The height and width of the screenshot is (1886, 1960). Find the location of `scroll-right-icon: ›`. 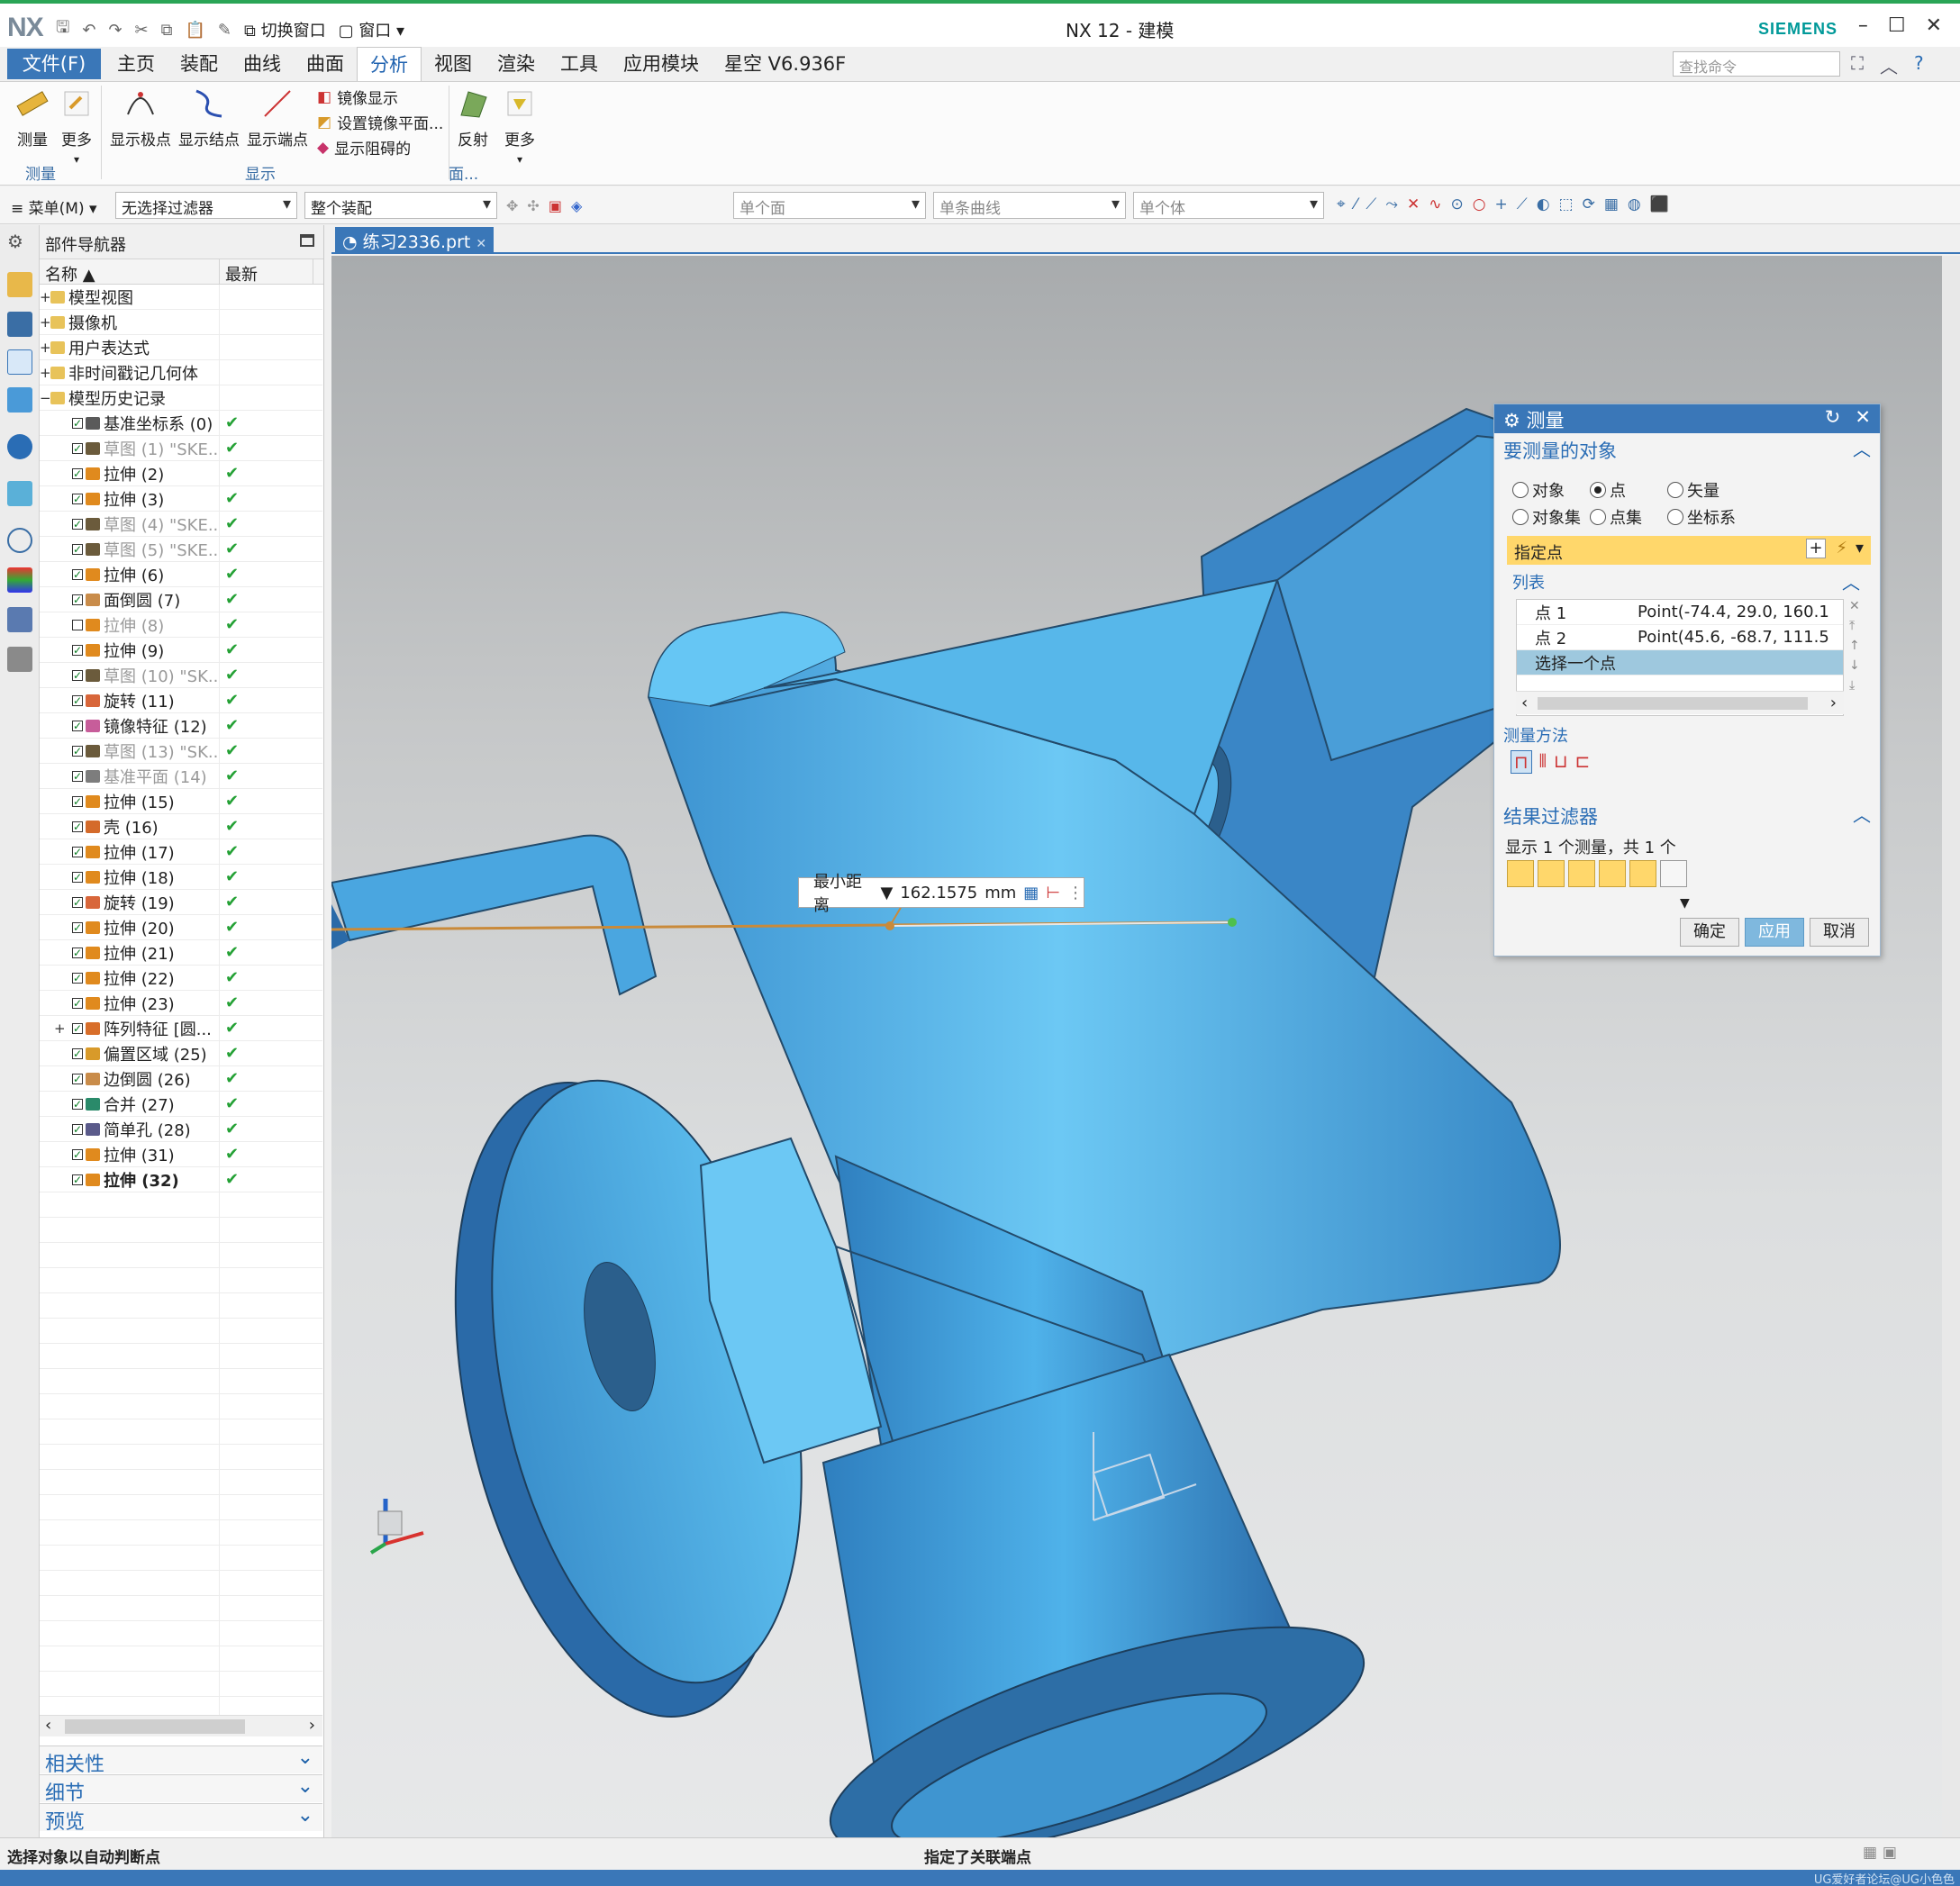

scroll-right-icon: › is located at coordinates (312, 1725).